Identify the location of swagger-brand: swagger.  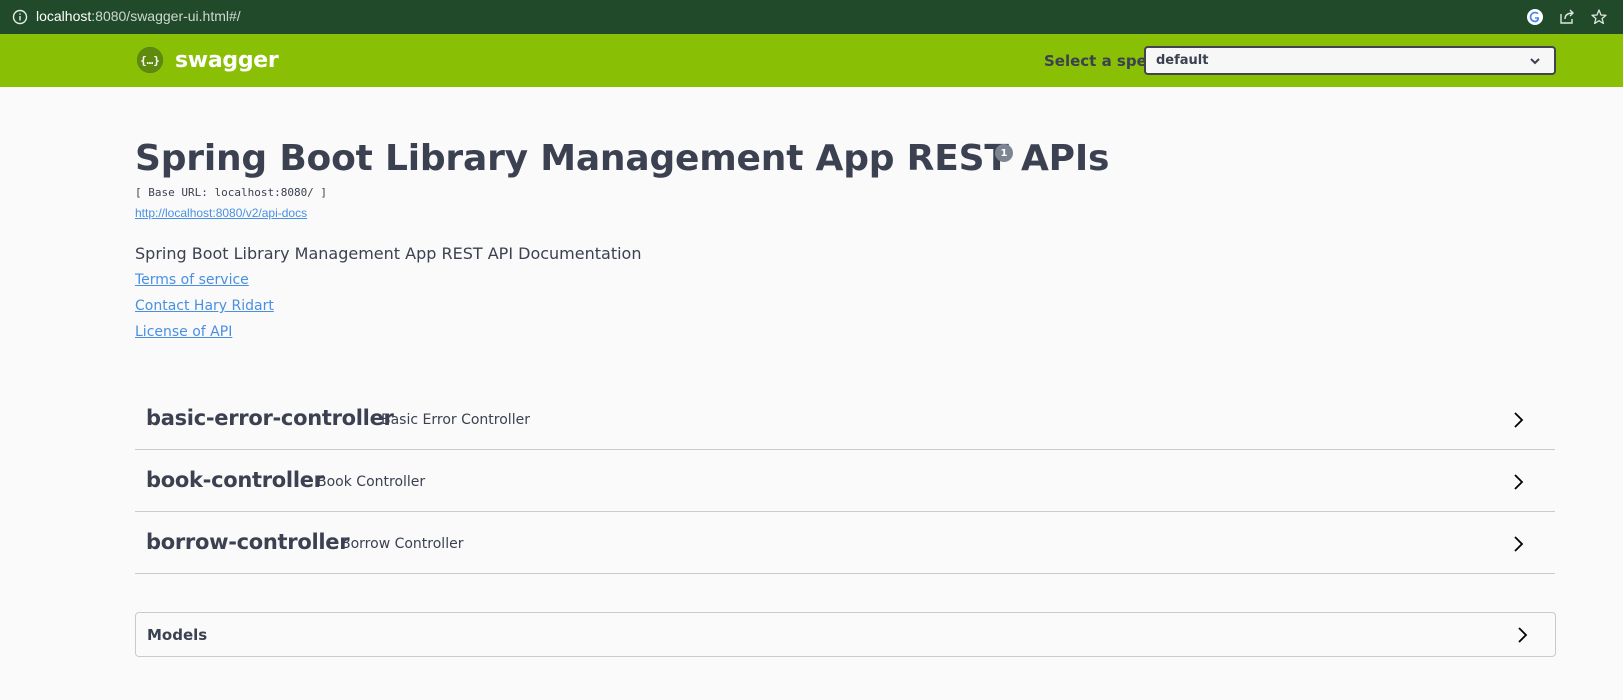
(227, 60).